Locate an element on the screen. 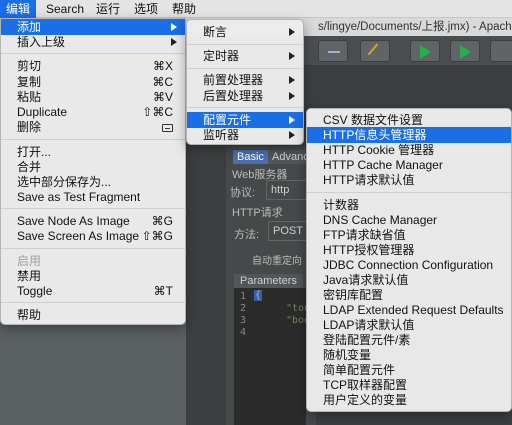  menu-run: 运行 is located at coordinates (108, 9).